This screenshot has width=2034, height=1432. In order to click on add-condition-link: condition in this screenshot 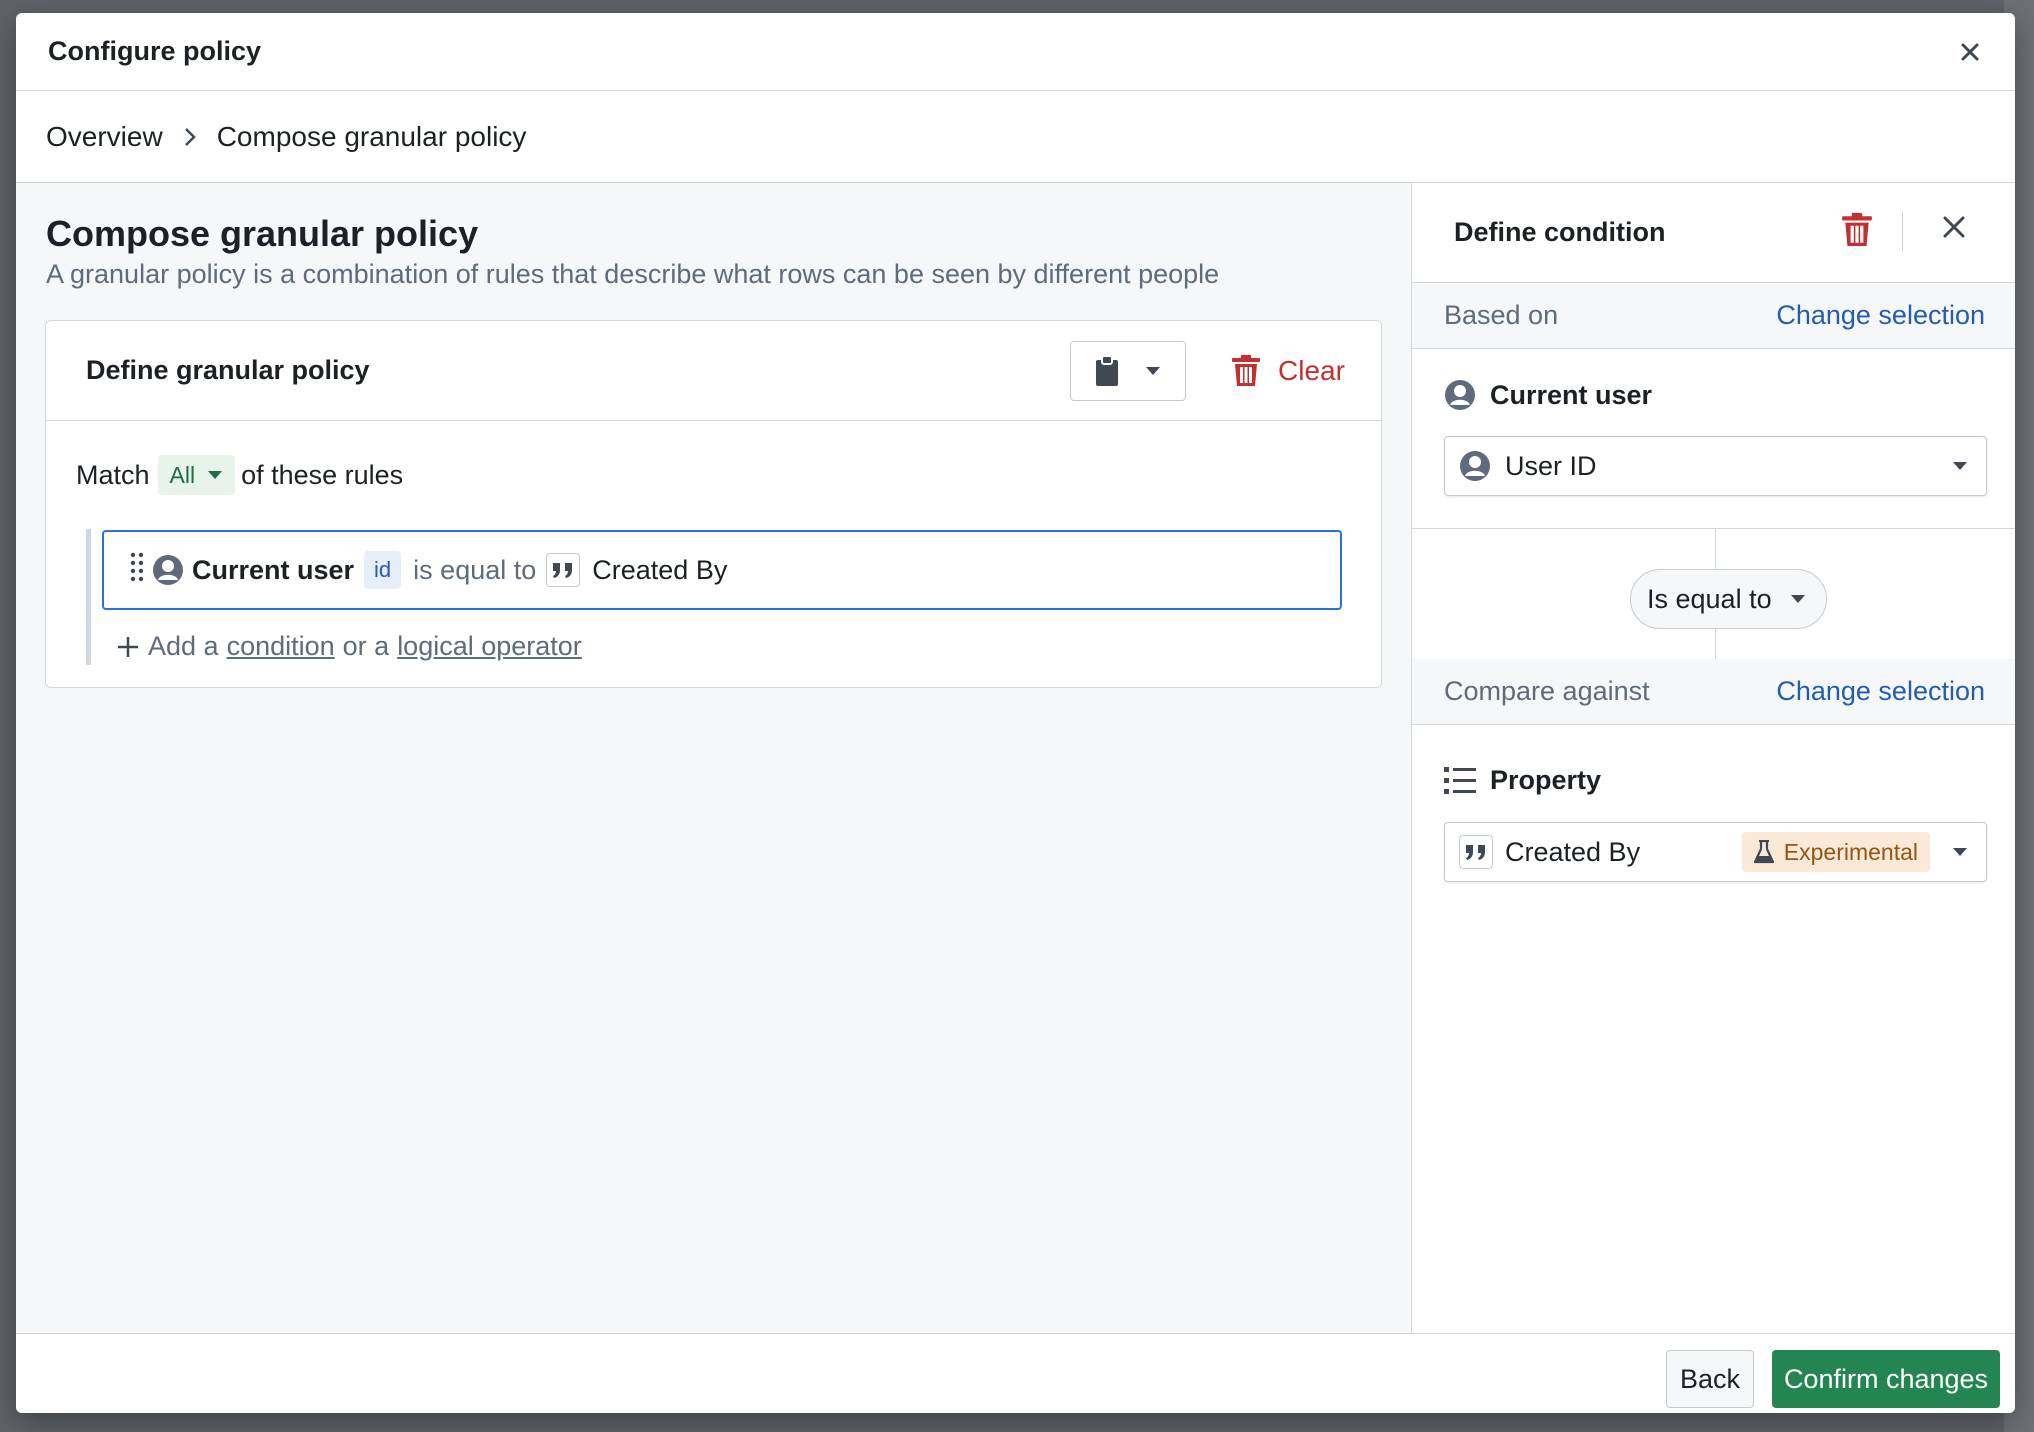, I will do `click(281, 646)`.